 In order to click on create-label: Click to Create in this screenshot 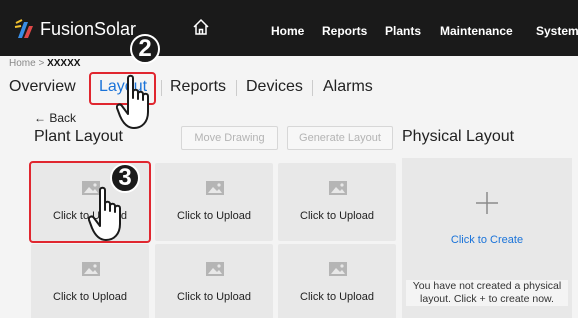, I will do `click(487, 240)`.